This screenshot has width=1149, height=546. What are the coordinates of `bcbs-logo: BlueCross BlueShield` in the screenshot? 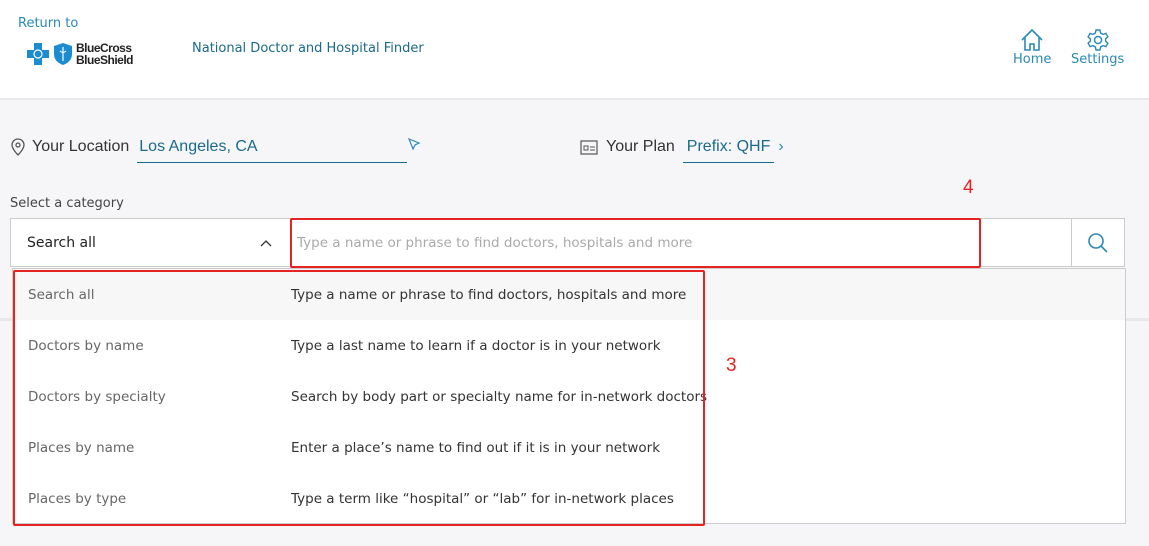 It's located at (80, 54).